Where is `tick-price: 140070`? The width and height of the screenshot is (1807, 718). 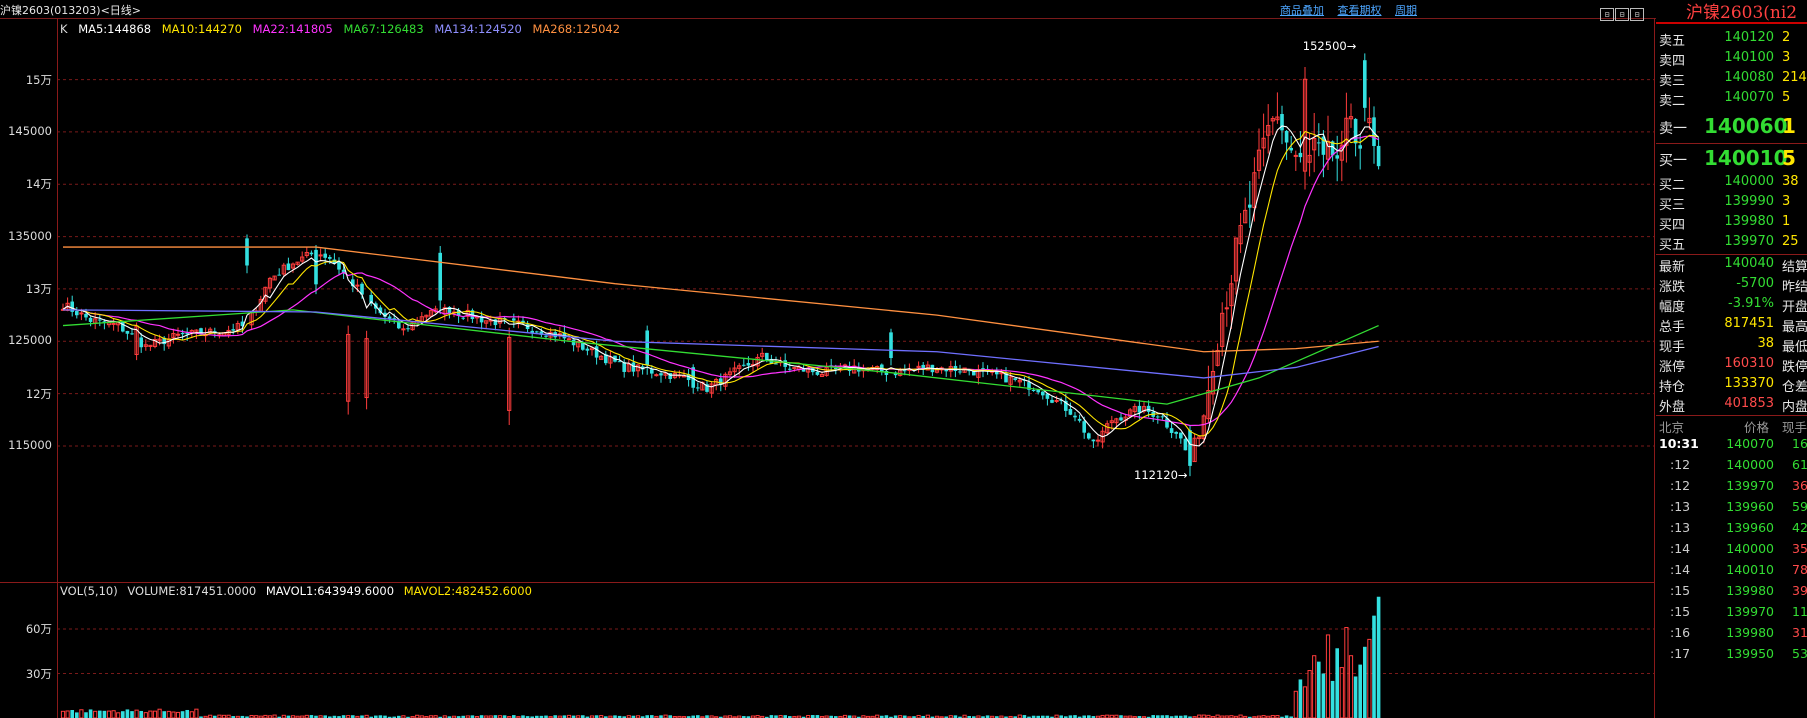 tick-price: 140070 is located at coordinates (1750, 443).